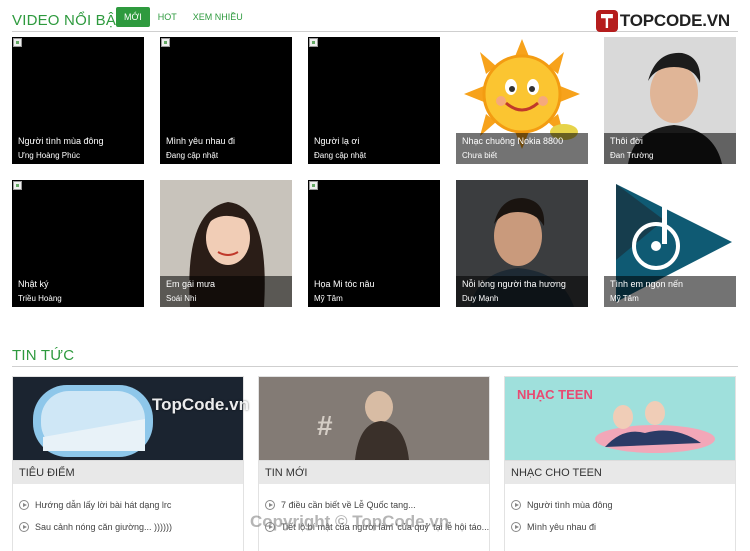 This screenshot has height=551, width=750. Describe the element at coordinates (337, 141) in the screenshot. I see `video-title: Người lạ ơi` at that location.